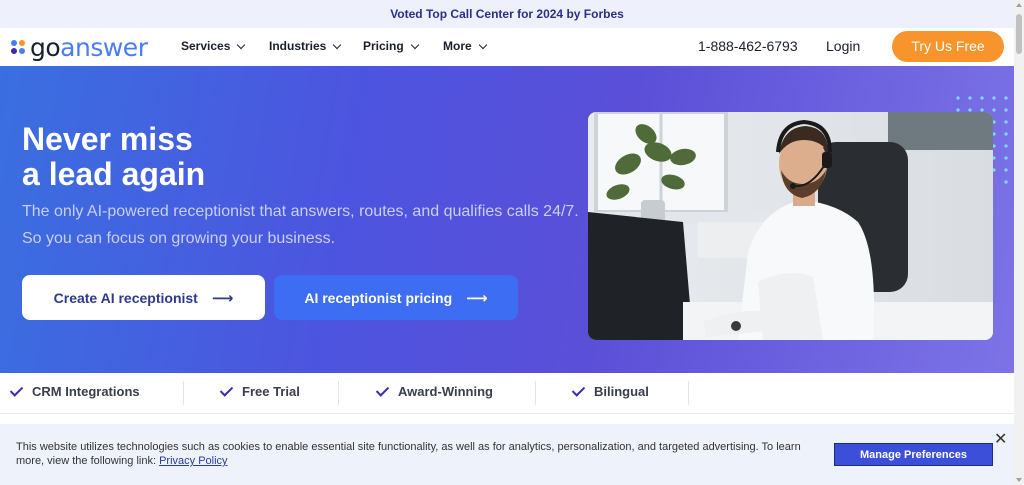 The height and width of the screenshot is (485, 1024). I want to click on close-icon: ✕, so click(1000, 439).